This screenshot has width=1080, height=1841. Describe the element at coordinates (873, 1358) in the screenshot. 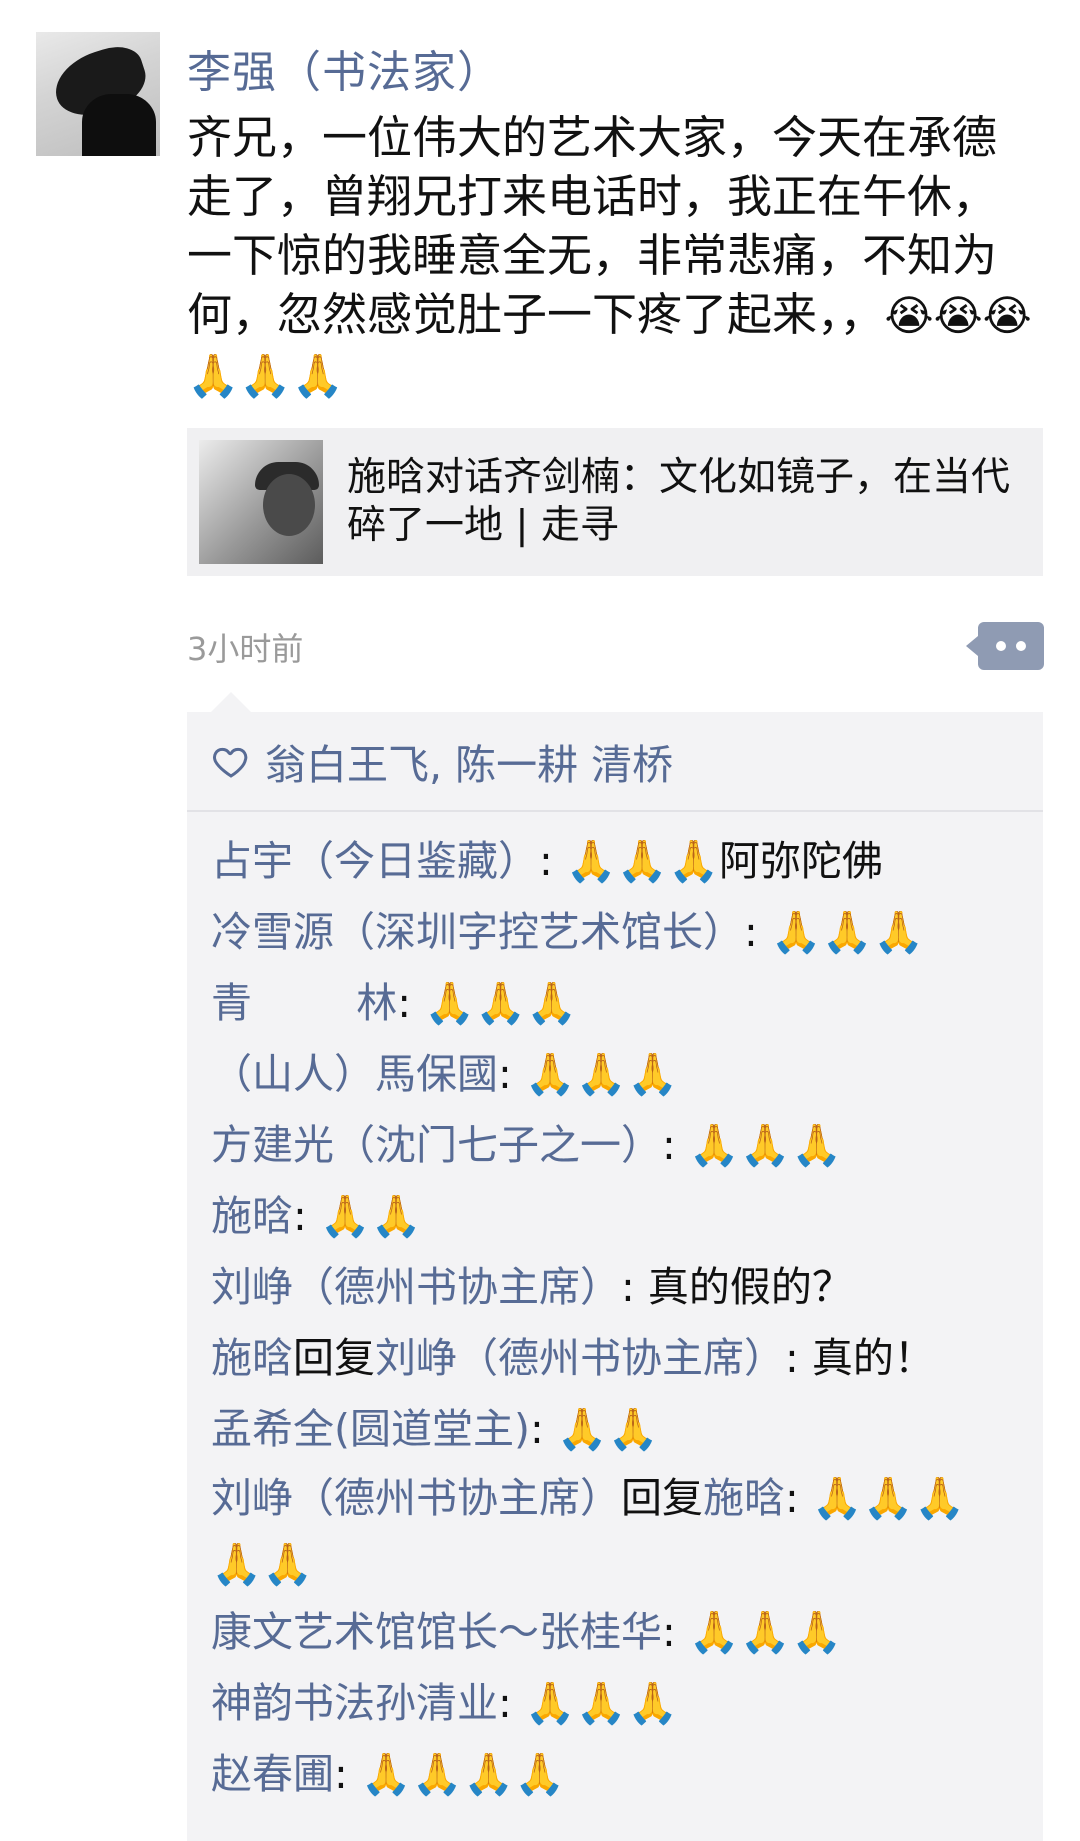

I see `comment-text: 真的！` at that location.